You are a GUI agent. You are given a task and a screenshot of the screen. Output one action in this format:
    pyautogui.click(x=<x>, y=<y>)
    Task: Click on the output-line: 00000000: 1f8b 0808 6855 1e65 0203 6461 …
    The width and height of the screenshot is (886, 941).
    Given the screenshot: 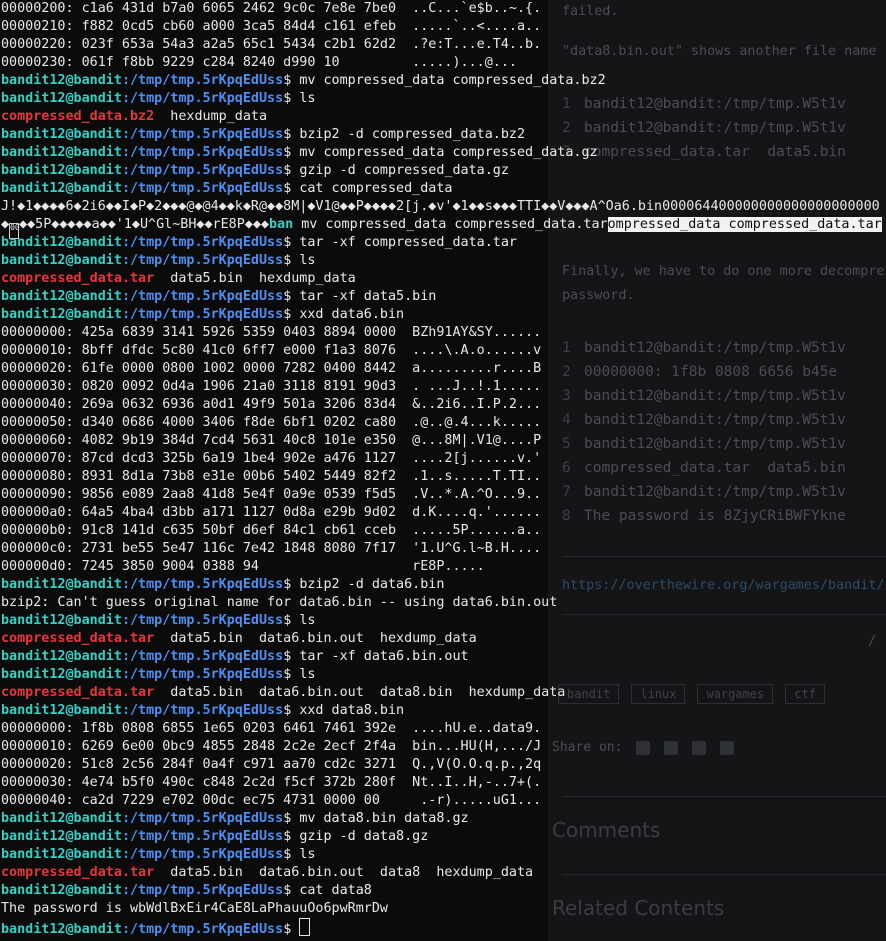 What is the action you would take?
    pyautogui.click(x=271, y=728)
    